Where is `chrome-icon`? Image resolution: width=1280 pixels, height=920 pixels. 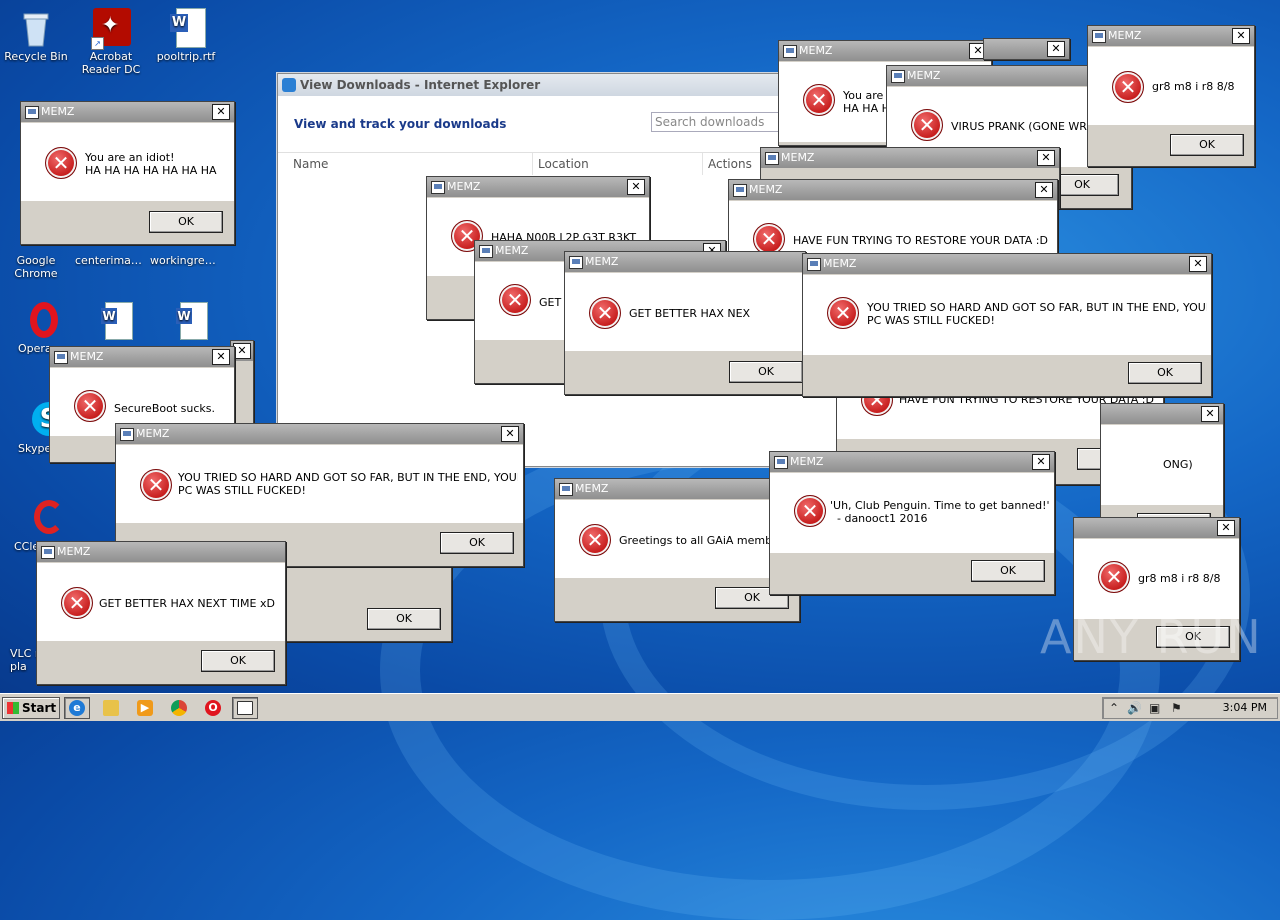
chrome-icon is located at coordinates (179, 708).